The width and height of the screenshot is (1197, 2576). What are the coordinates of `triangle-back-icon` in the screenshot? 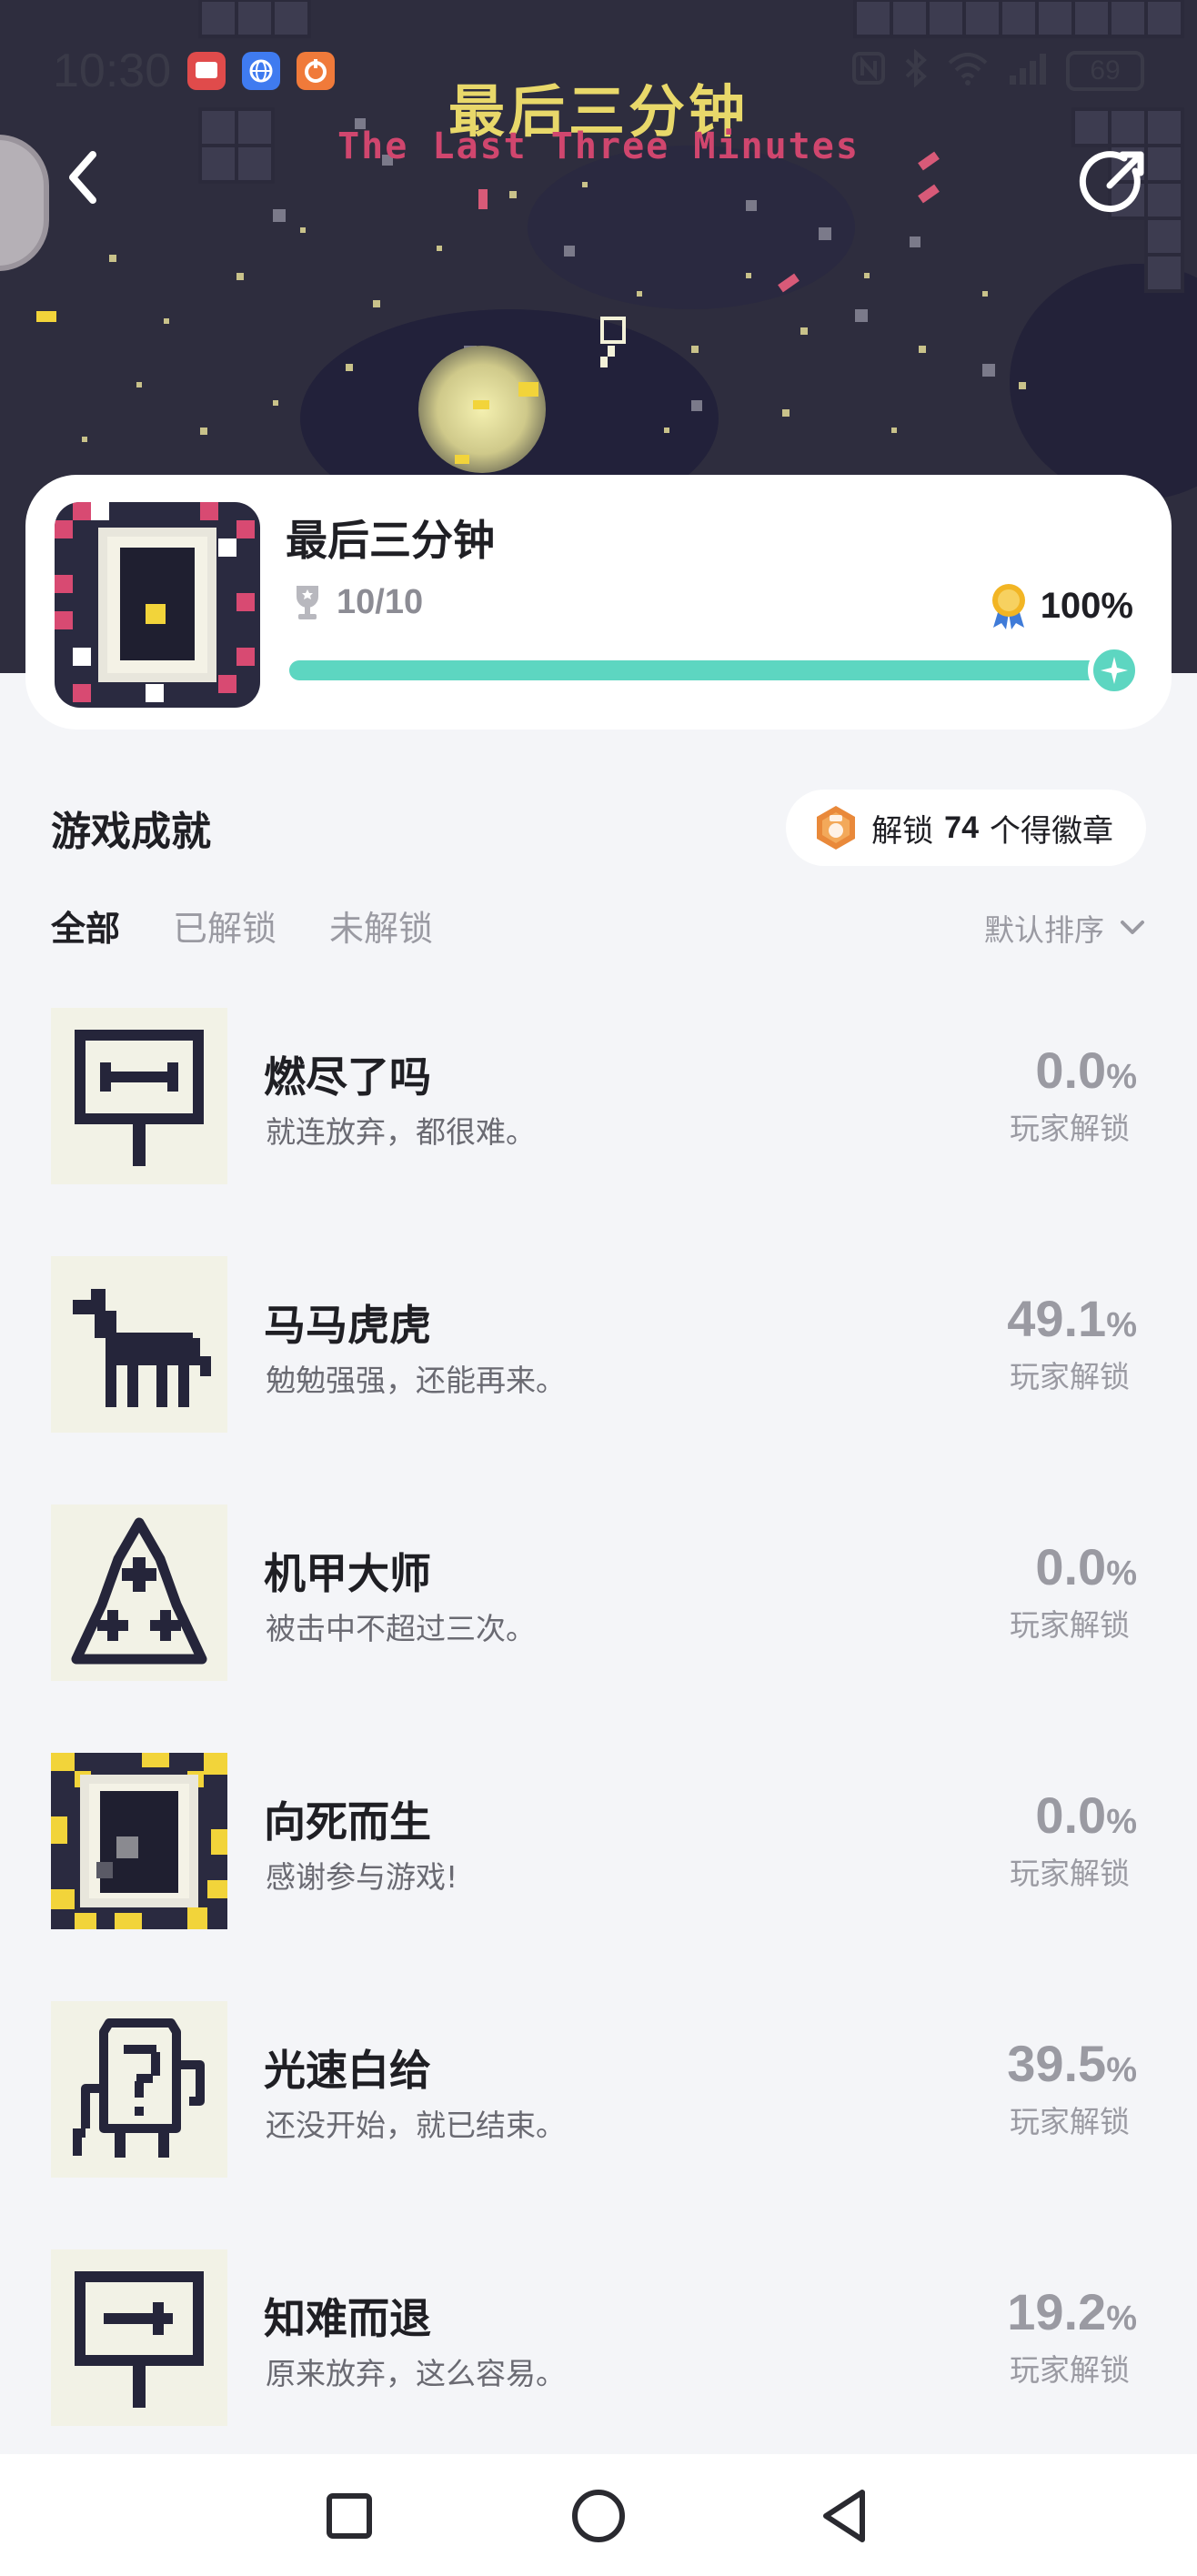 It's located at (844, 2516).